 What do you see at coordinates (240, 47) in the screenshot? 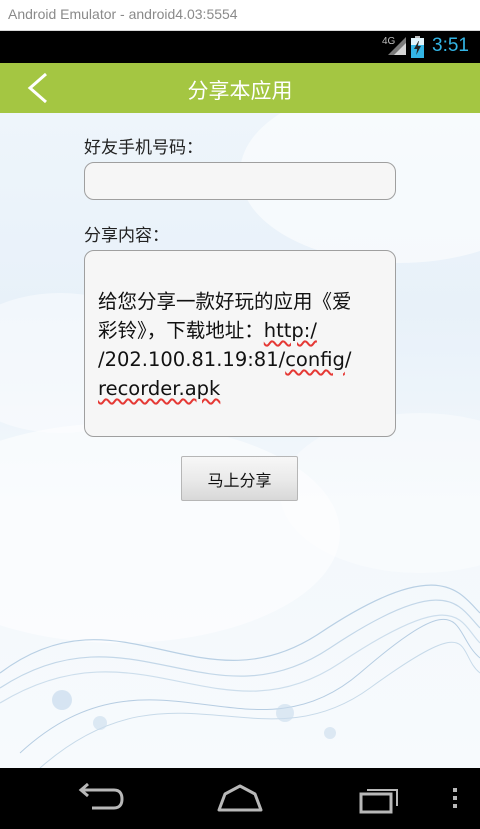
I see `status-bar: 4G 3:51` at bounding box center [240, 47].